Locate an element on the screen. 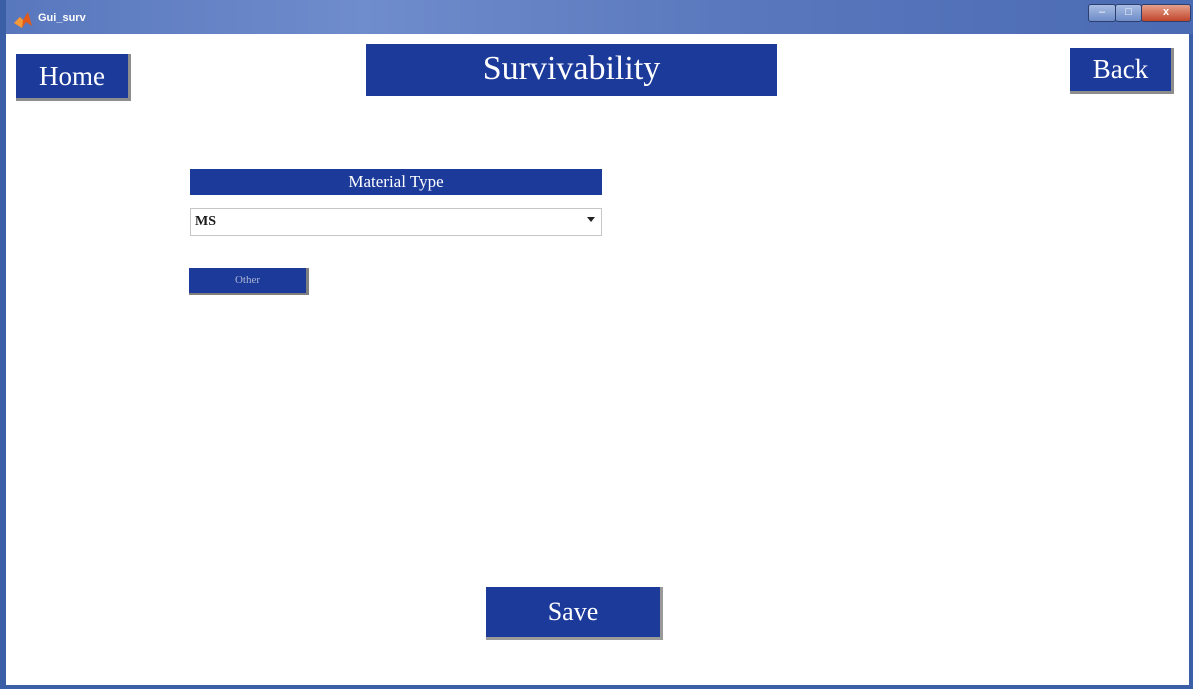 The height and width of the screenshot is (689, 1193). material-type-value: MS is located at coordinates (205, 221).